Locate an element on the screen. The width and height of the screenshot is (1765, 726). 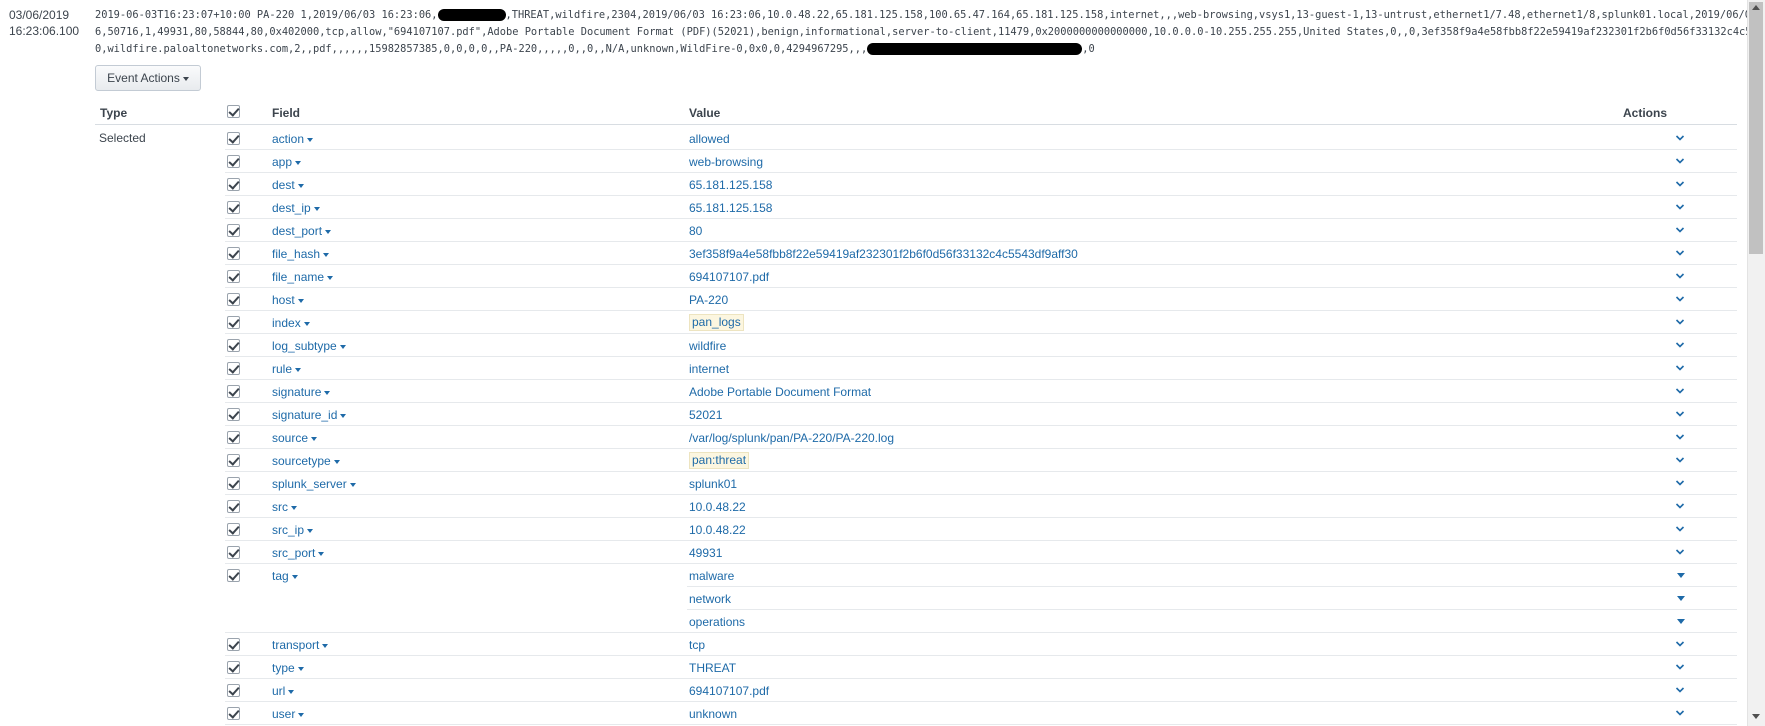
field-name-link: log_subtype is located at coordinates (309, 346).